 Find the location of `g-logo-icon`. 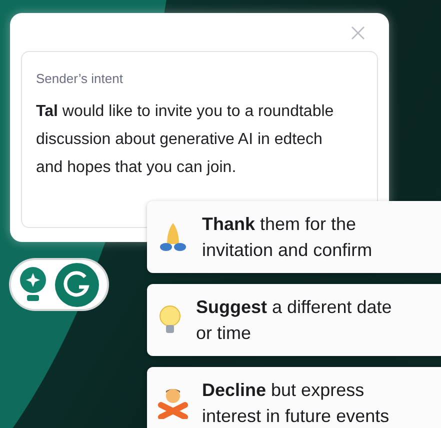

g-logo-icon is located at coordinates (77, 284).